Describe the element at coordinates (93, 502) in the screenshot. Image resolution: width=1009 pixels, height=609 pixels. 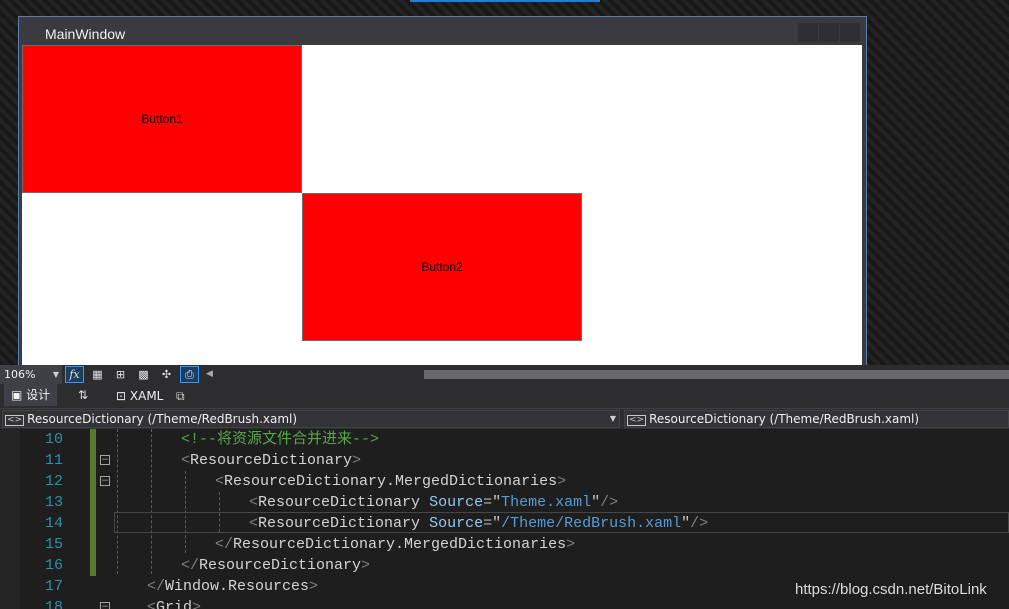
I see `change-tracking-bar` at that location.